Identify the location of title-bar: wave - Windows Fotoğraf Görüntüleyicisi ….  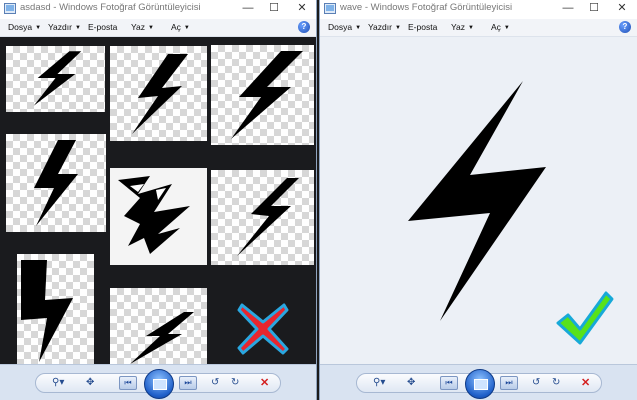
(478, 9).